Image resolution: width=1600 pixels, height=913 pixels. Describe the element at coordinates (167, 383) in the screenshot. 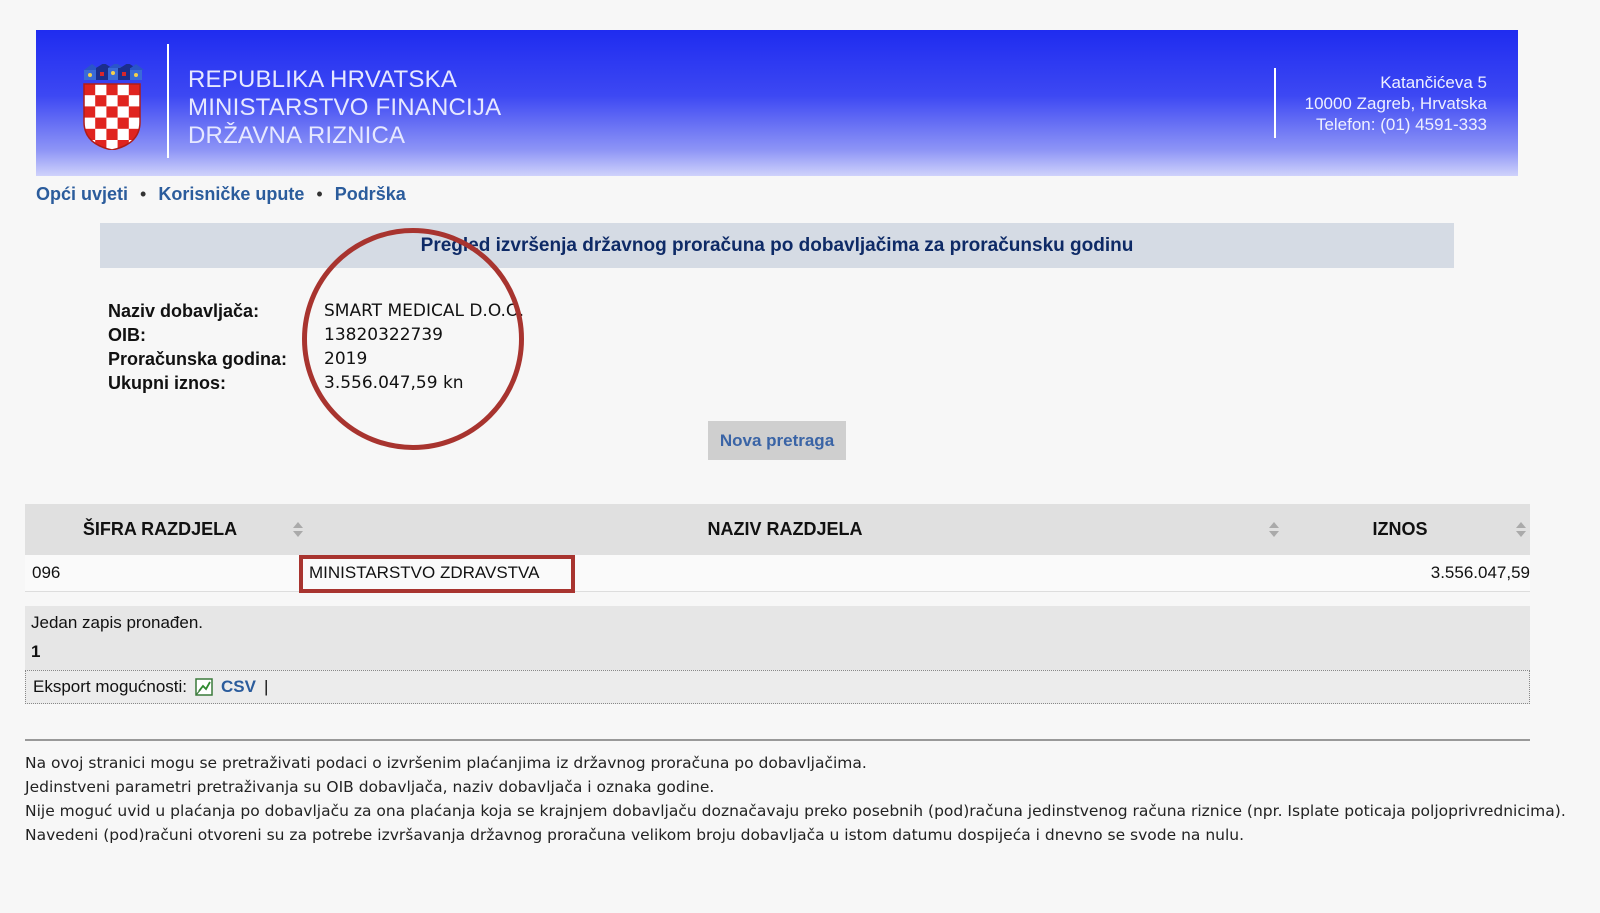

I see `total-amount-label: Ukupni iznos:` at that location.